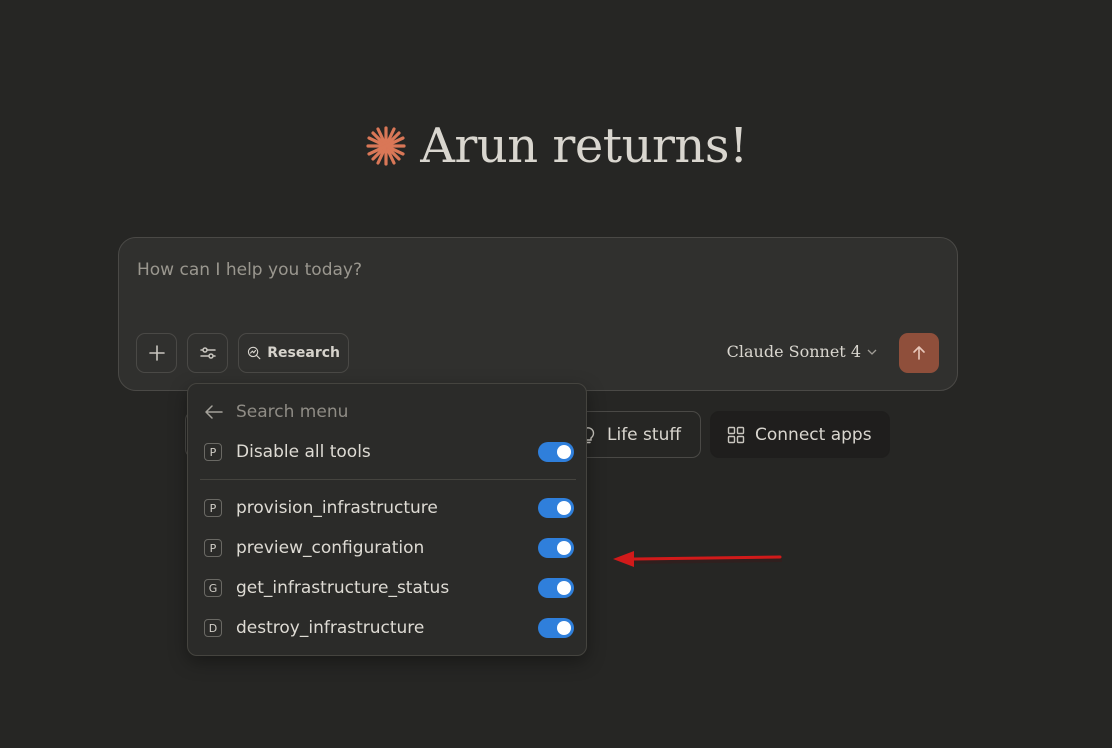  Describe the element at coordinates (793, 351) in the screenshot. I see `model-label: Claude Sonnet 4` at that location.